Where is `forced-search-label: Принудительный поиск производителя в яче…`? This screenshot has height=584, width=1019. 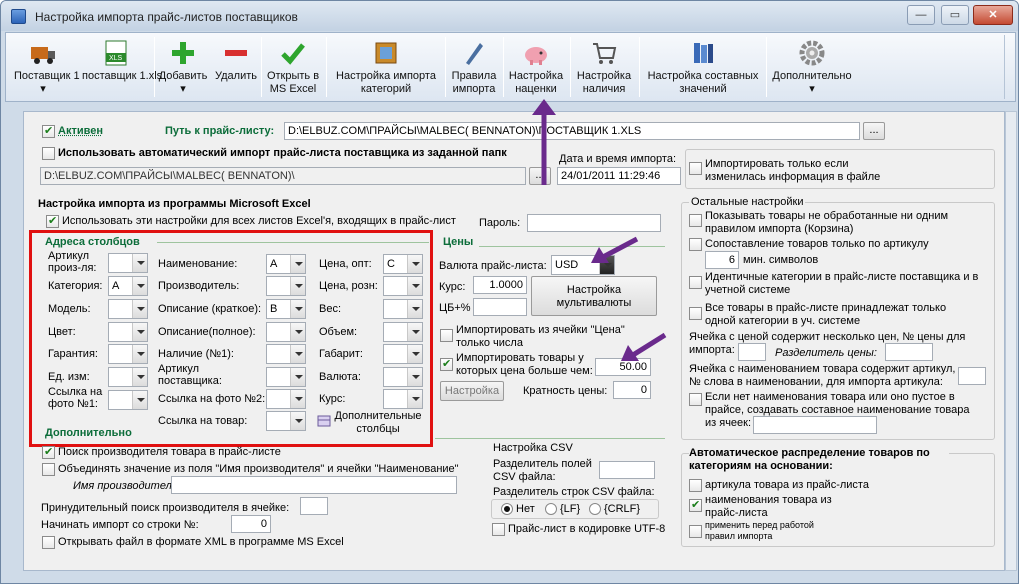
forced-search-label: Принудительный поиск производителя в яче… is located at coordinates (165, 508).